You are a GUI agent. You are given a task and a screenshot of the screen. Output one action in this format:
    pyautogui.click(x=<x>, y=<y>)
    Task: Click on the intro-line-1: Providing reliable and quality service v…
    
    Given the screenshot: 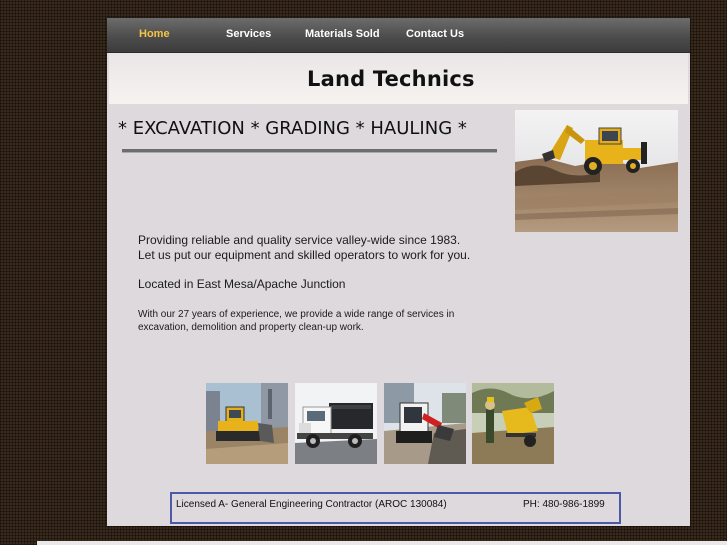 What is the action you would take?
    pyautogui.click(x=299, y=240)
    